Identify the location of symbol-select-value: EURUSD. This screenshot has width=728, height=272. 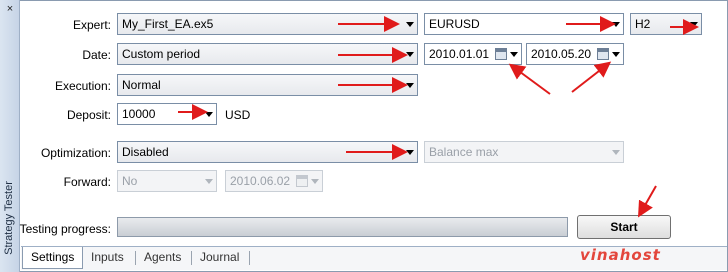
(454, 24).